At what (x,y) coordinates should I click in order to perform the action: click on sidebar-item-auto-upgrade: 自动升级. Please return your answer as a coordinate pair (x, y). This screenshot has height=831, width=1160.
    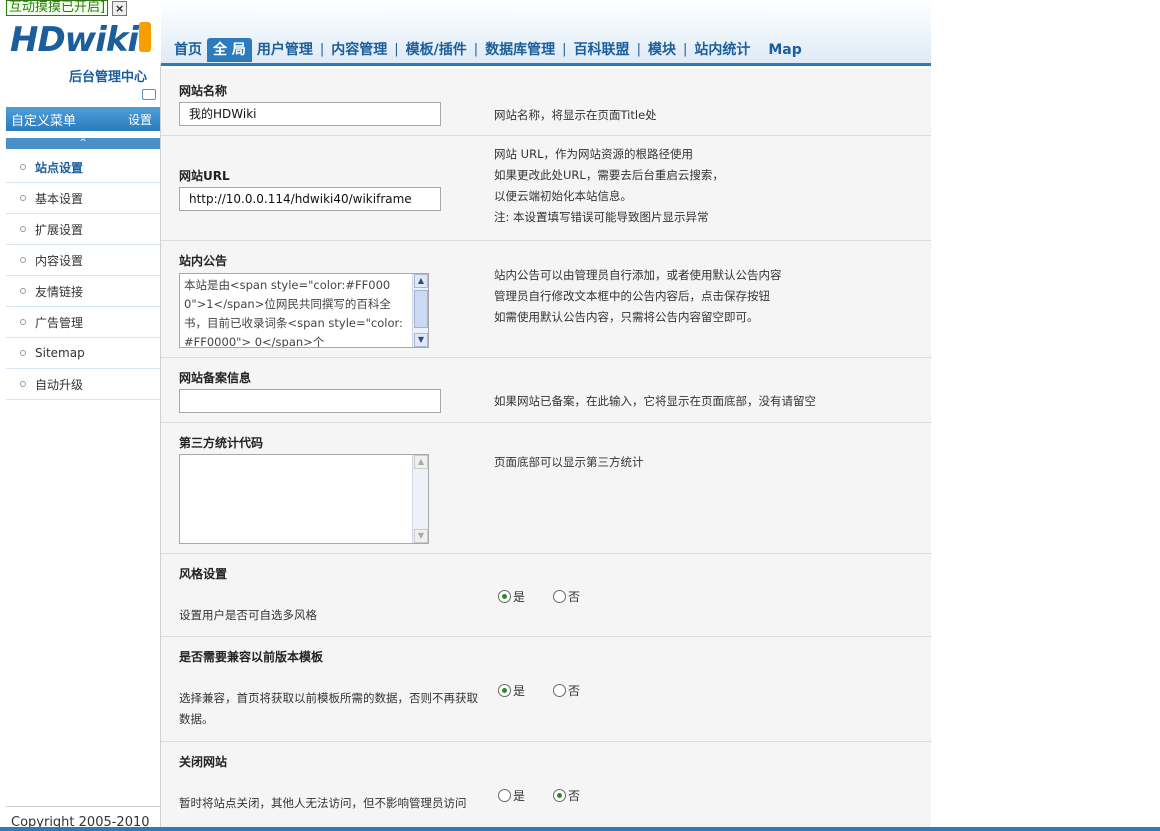
    Looking at the image, I should click on (83, 384).